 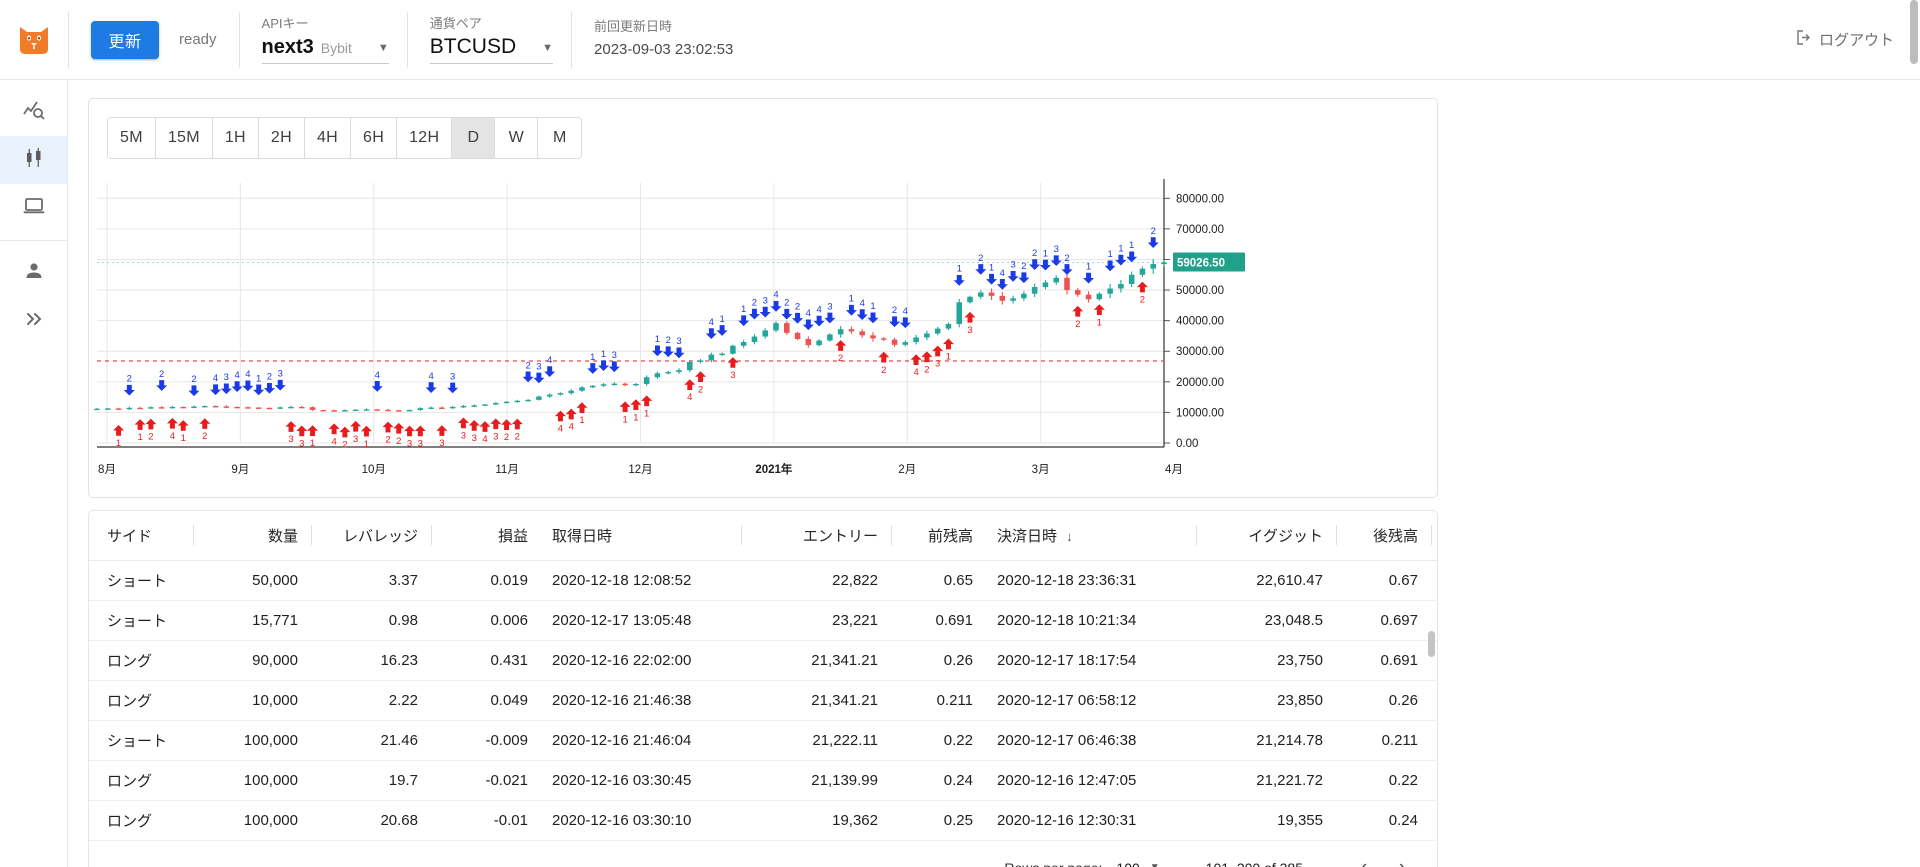 What do you see at coordinates (33, 321) in the screenshot?
I see `sidebar-item-expand` at bounding box center [33, 321].